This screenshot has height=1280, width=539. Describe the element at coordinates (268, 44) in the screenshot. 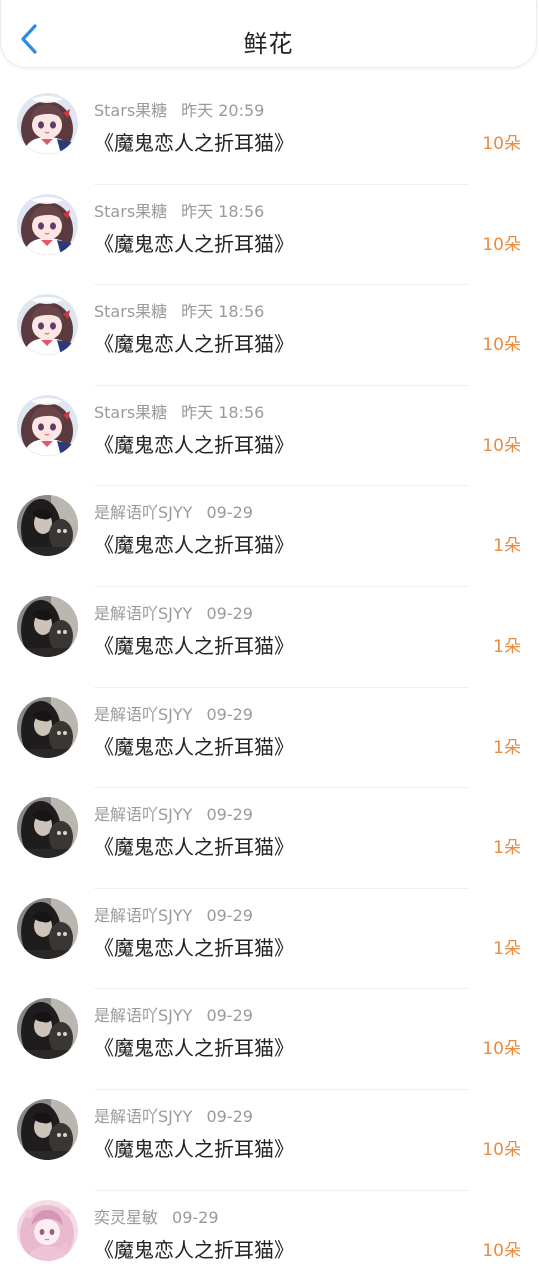

I see `page-title: 鲜花` at that location.